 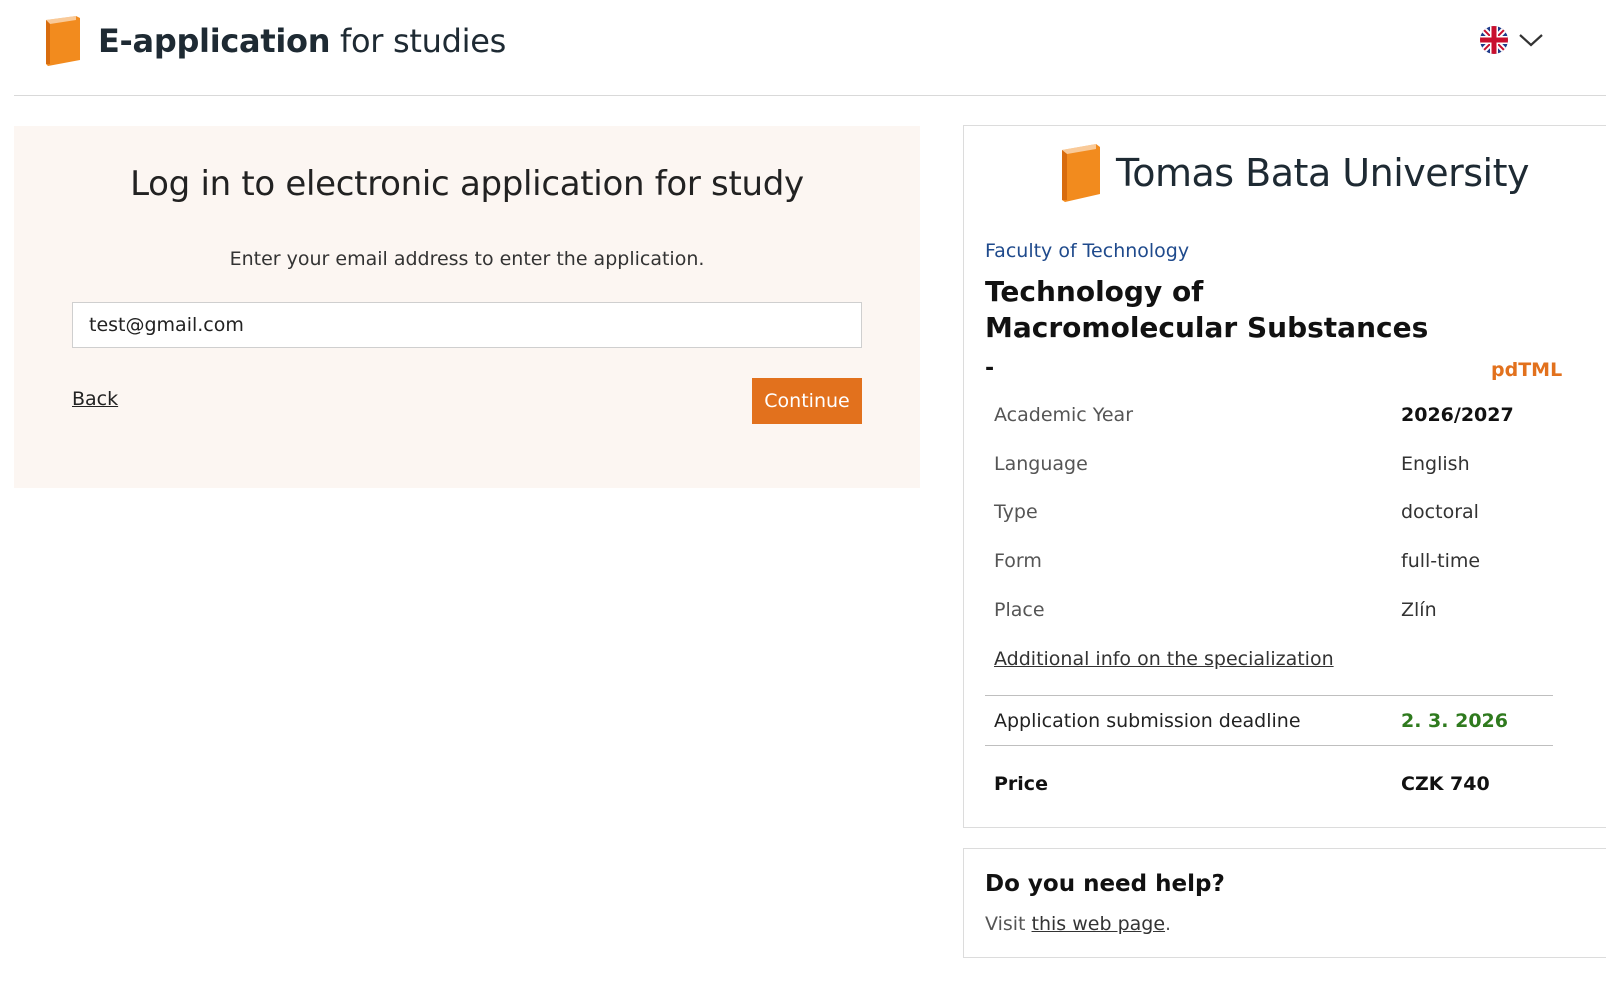 What do you see at coordinates (1147, 721) in the screenshot?
I see `deadline-label: Application submission deadline` at bounding box center [1147, 721].